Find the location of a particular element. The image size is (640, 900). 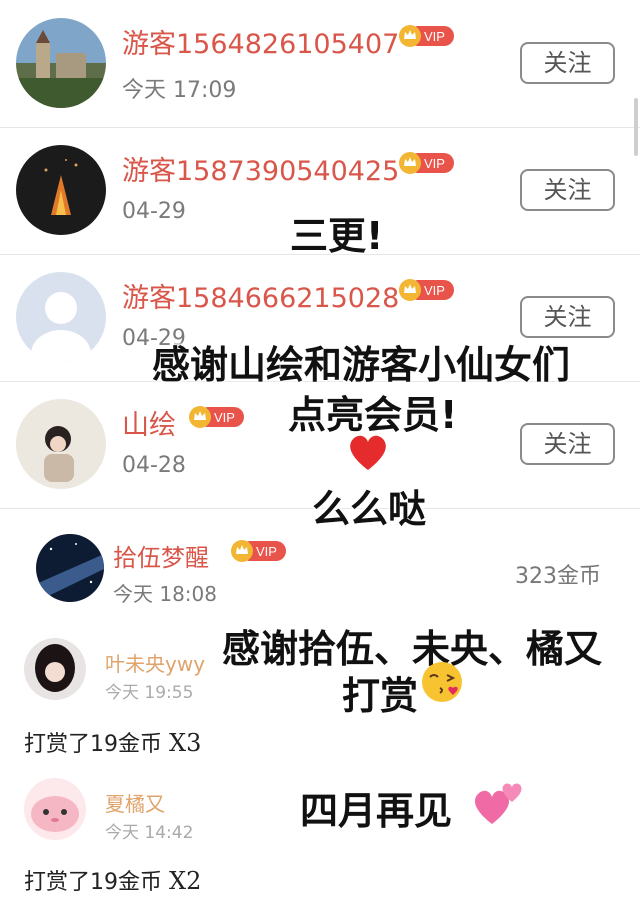

overlay-line: 三更! is located at coordinates (337, 236).